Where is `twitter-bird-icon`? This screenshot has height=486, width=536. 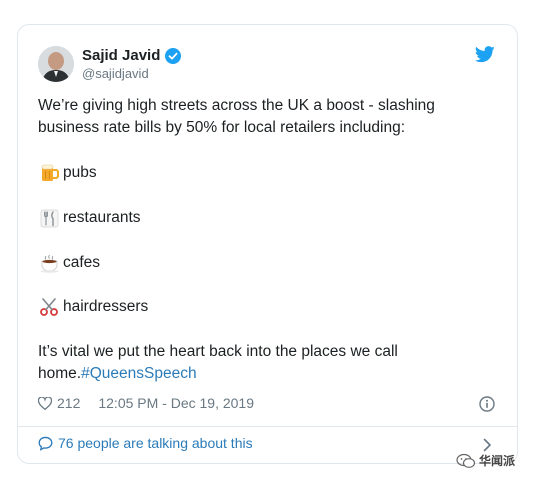
twitter-bird-icon is located at coordinates (484, 54).